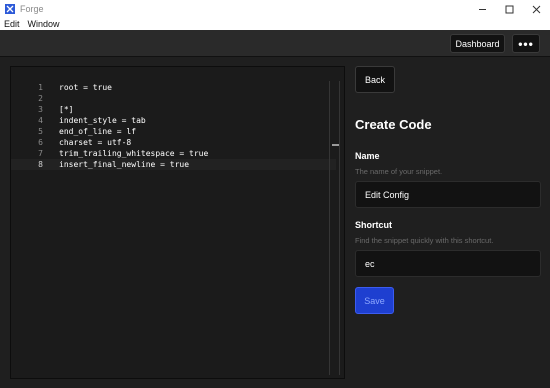 The width and height of the screenshot is (550, 388). Describe the element at coordinates (40, 120) in the screenshot. I see `line-number: 4` at that location.